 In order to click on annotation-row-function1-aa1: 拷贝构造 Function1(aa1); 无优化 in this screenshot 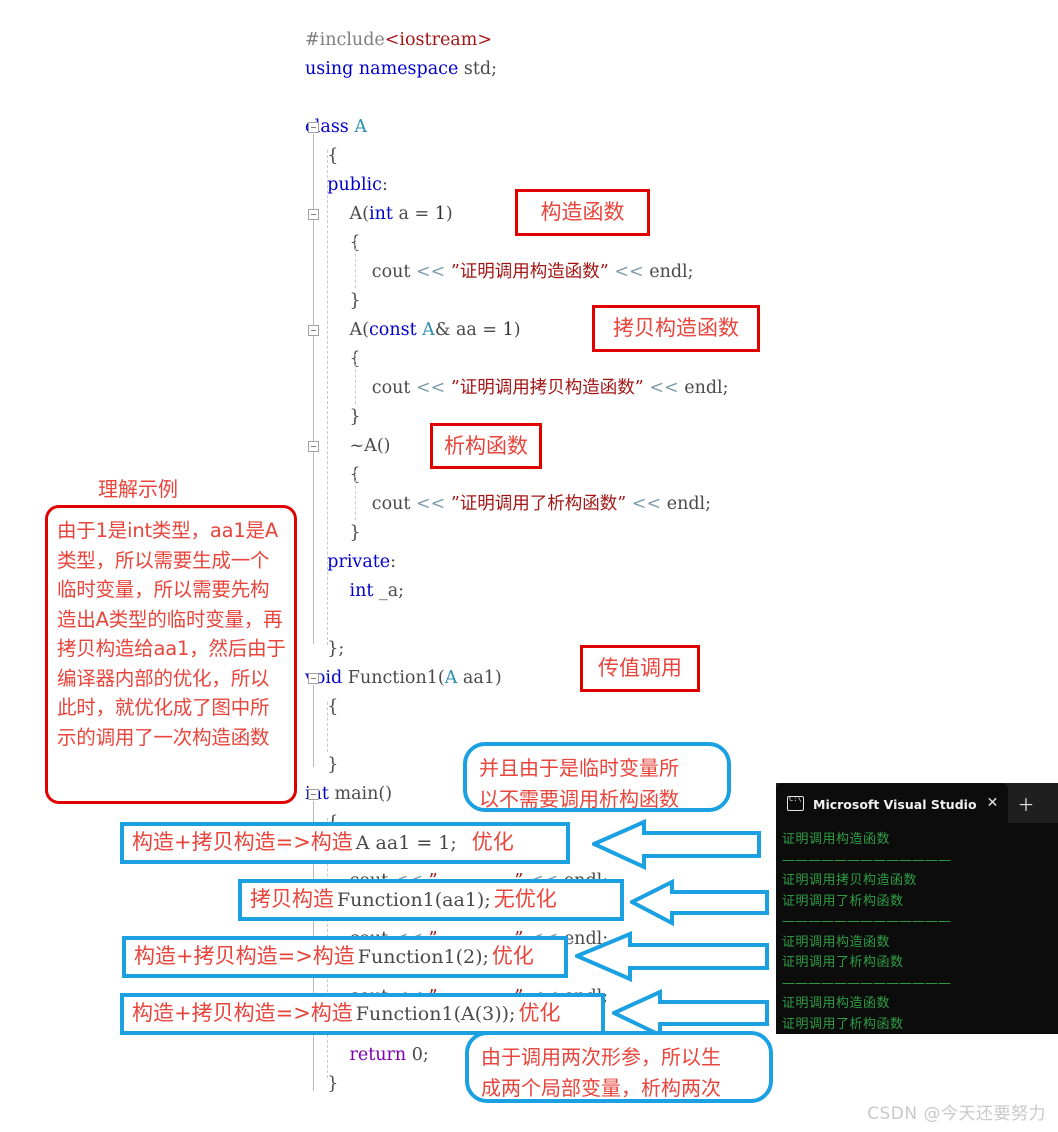, I will do `click(431, 900)`.